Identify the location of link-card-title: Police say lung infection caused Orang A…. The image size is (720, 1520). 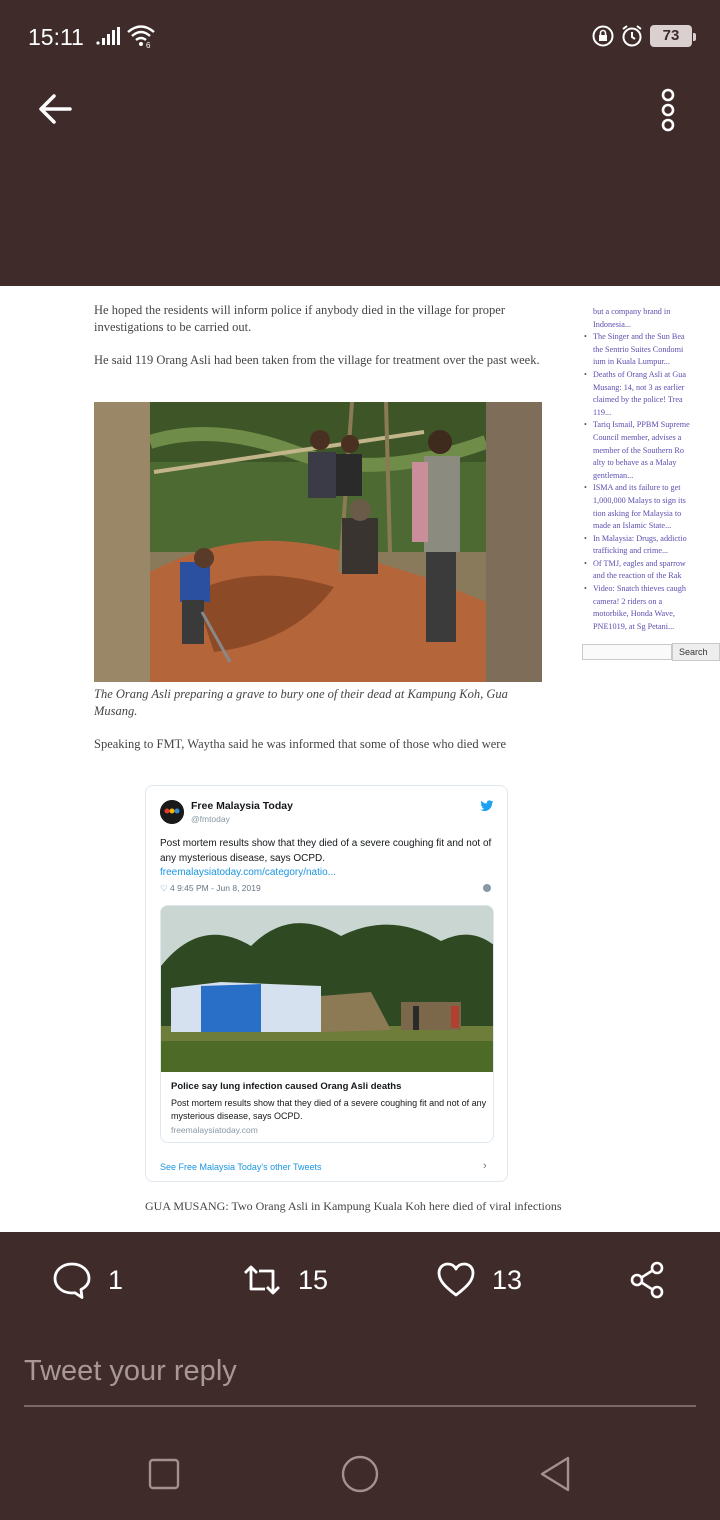
(286, 1086).